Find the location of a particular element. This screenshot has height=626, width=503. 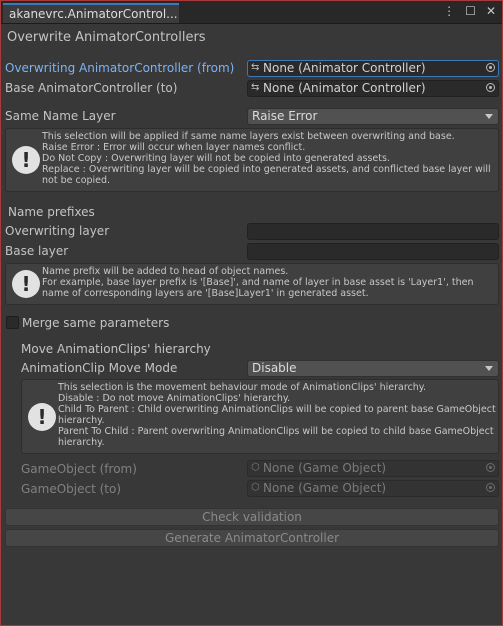

from-controller-field: ⇆ None (Animator Controller) is located at coordinates (373, 68).